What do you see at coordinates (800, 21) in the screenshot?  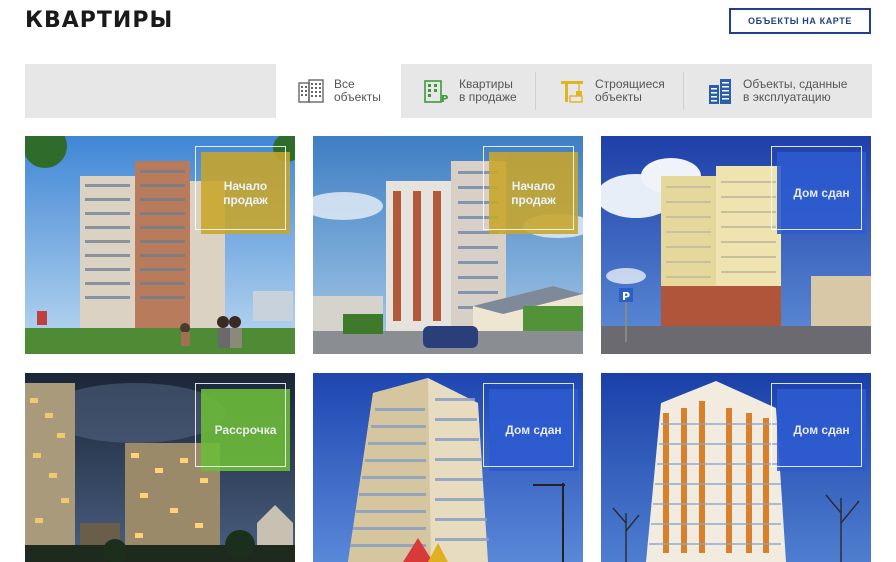 I see `objects-on-map-button: ОБЪЕКТЫ НА КАРТЕ` at bounding box center [800, 21].